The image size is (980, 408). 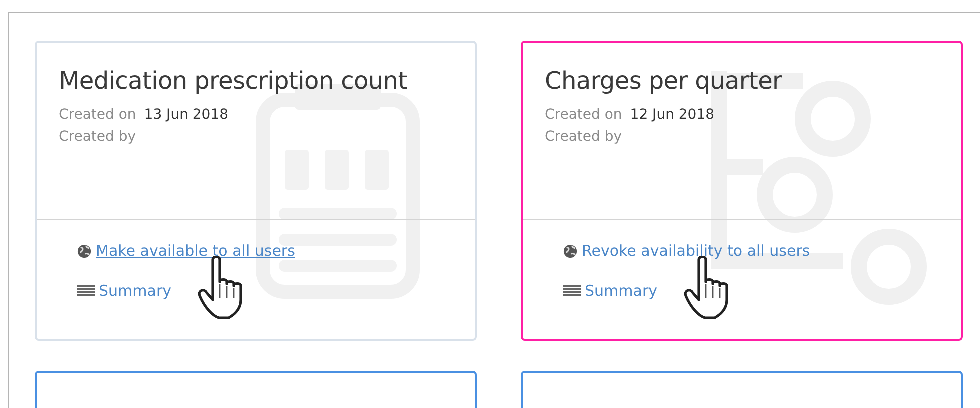 I want to click on availability-link: Make available to all users, so click(x=196, y=251).